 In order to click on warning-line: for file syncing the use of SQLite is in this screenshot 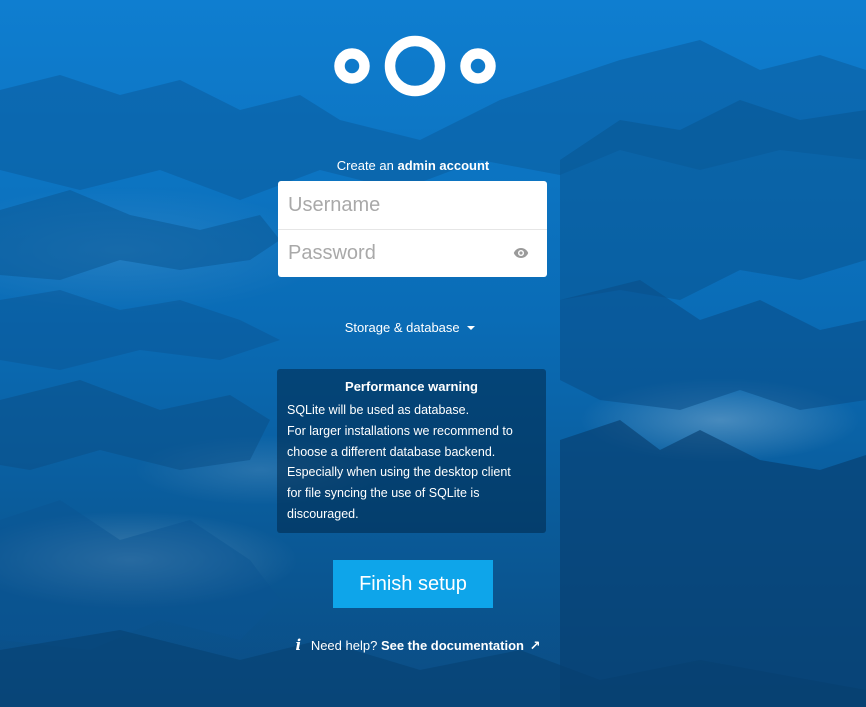, I will do `click(383, 493)`.